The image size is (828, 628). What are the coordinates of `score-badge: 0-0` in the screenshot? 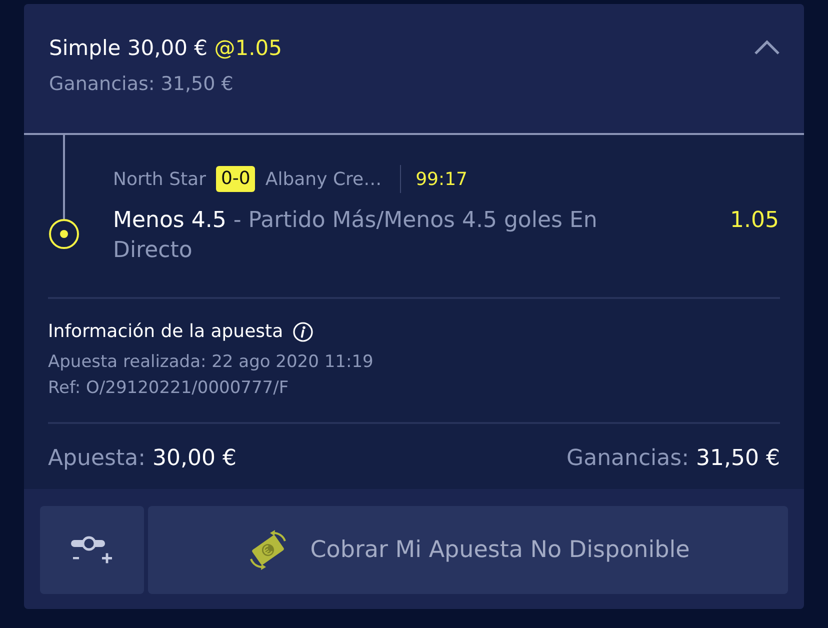 It's located at (236, 179).